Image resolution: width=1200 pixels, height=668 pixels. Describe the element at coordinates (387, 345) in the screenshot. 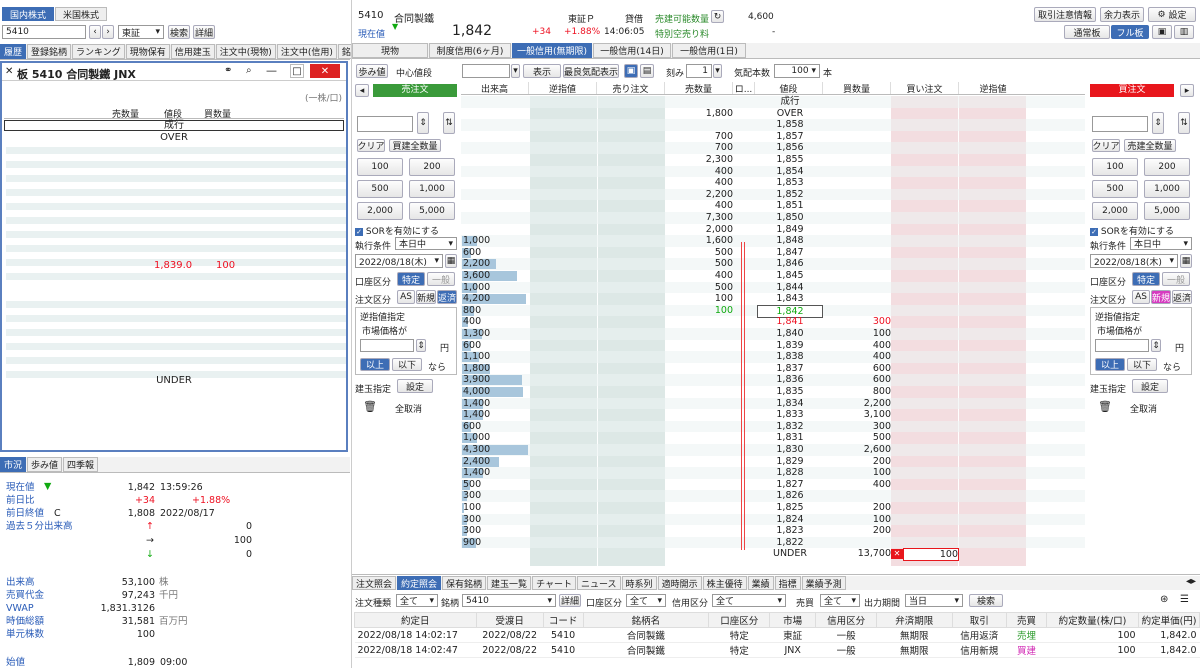

I see `sell-stop-price-input` at that location.